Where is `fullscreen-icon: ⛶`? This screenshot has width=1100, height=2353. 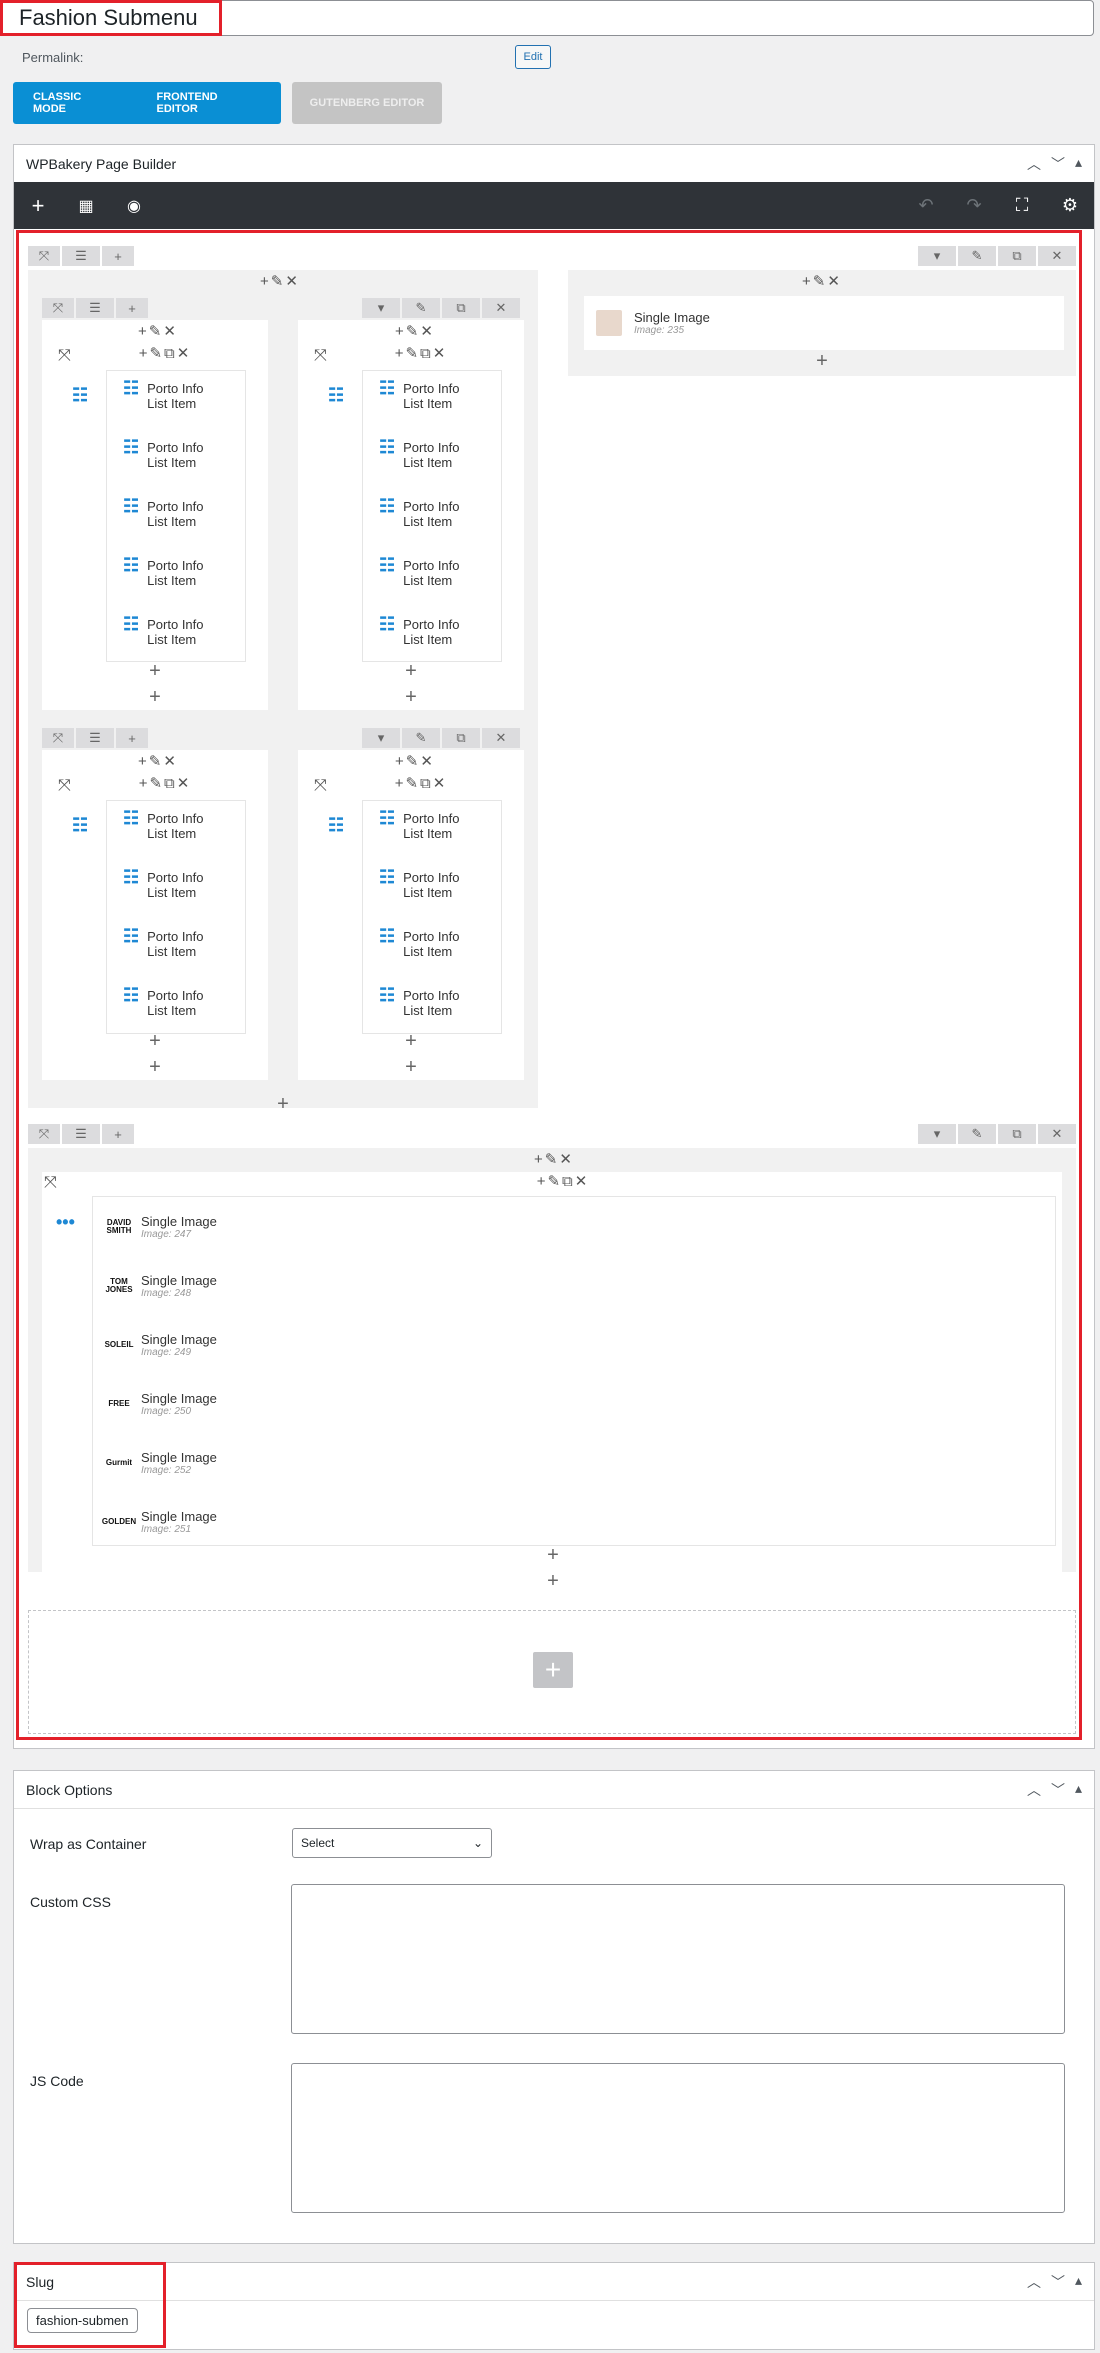
fullscreen-icon: ⛶ is located at coordinates (1022, 205).